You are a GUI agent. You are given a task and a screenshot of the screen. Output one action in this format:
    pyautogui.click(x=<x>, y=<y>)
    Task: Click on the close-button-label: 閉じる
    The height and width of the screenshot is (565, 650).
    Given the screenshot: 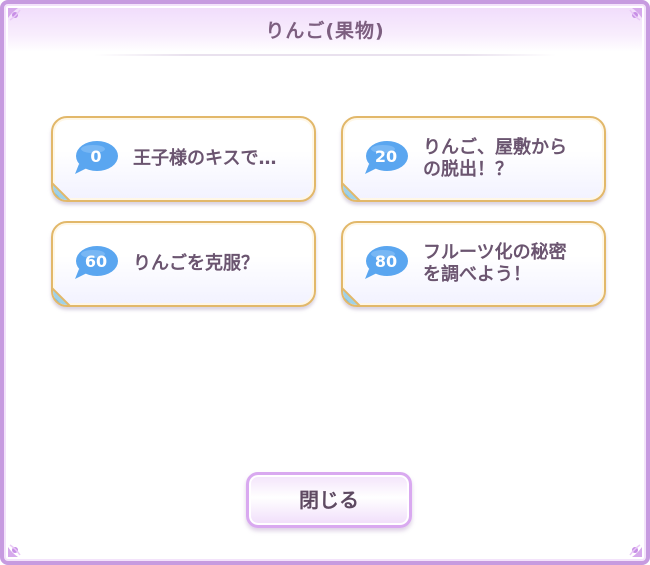 What is the action you would take?
    pyautogui.click(x=329, y=500)
    